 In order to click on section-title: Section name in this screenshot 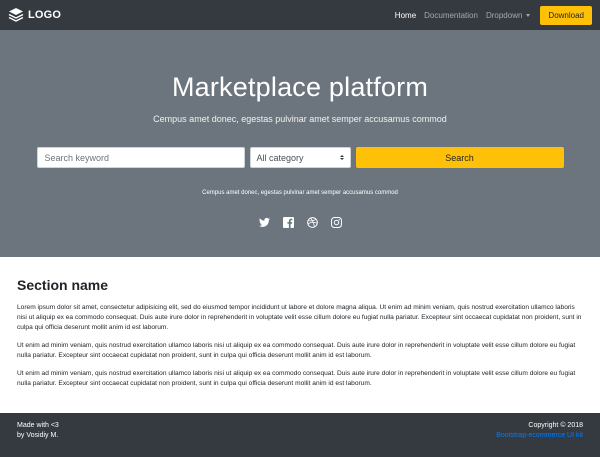, I will do `click(63, 285)`.